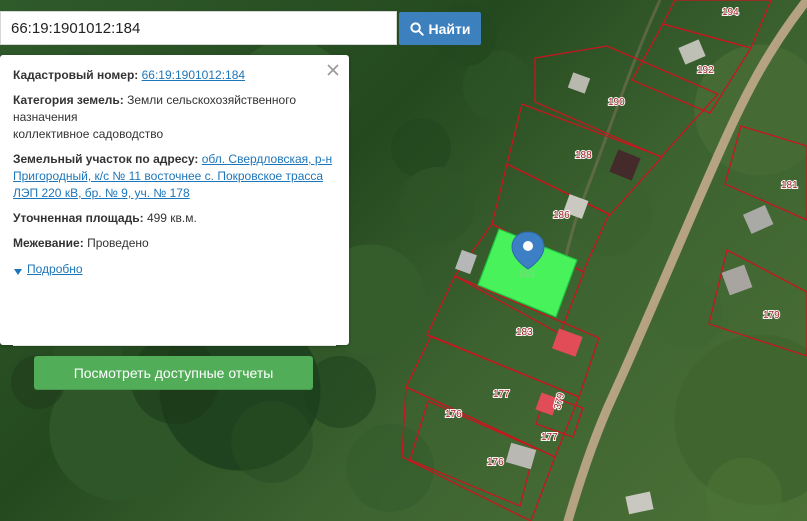 Image resolution: width=807 pixels, height=521 pixels. I want to click on parcel-label: 192, so click(705, 70).